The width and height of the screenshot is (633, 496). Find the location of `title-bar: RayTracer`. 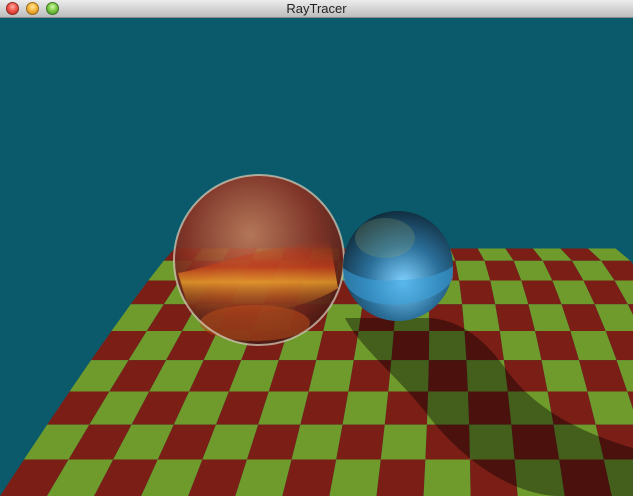

title-bar: RayTracer is located at coordinates (316, 9).